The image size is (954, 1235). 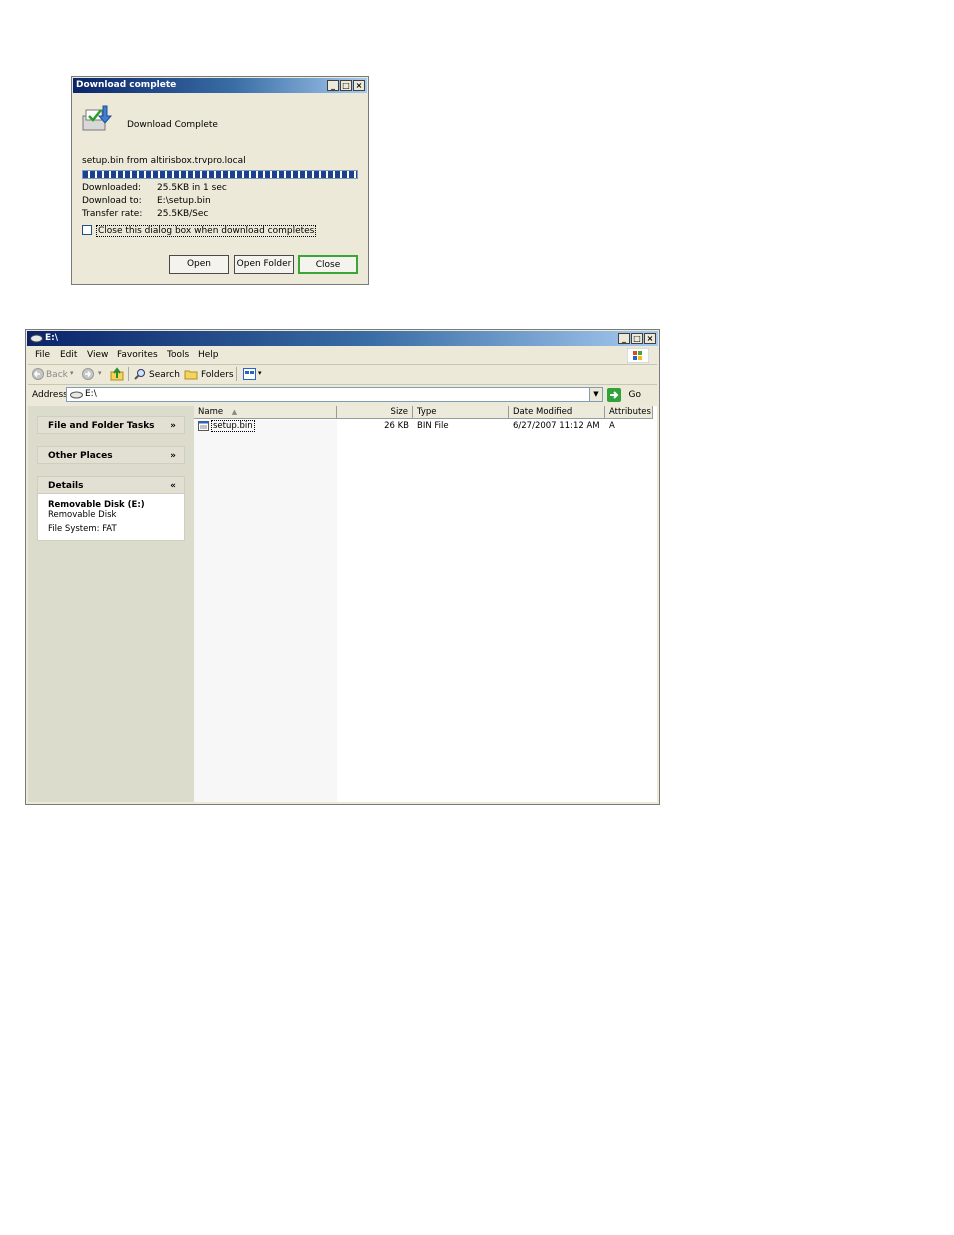 I want to click on address-dropdown-button: ▼, so click(x=595, y=394).